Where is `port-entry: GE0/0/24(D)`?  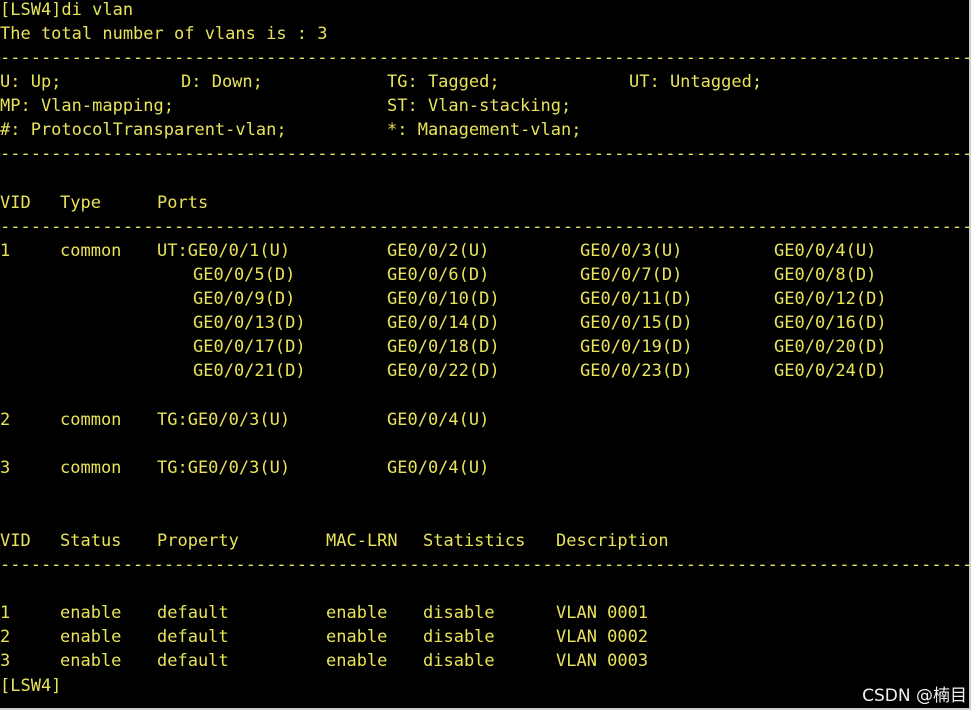 port-entry: GE0/0/24(D) is located at coordinates (830, 371).